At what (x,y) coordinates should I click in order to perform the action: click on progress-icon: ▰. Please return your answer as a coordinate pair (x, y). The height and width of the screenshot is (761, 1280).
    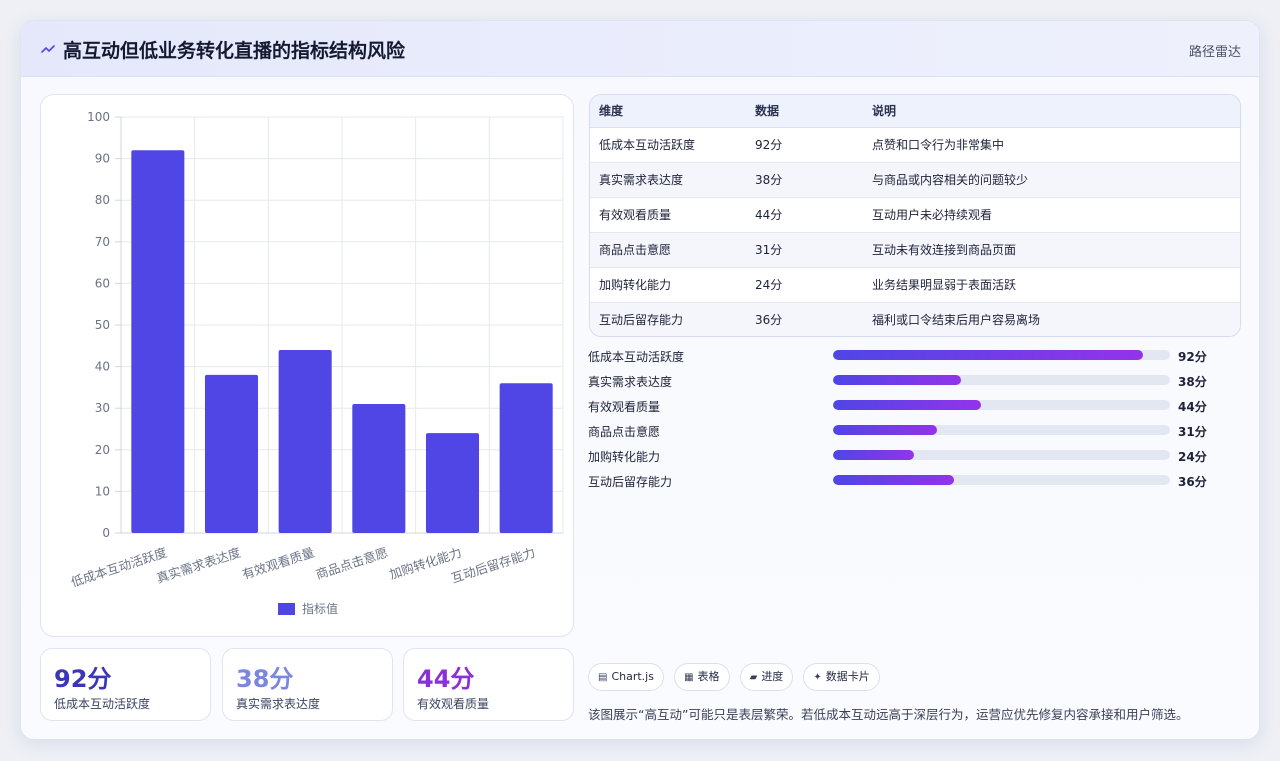
    Looking at the image, I should click on (753, 677).